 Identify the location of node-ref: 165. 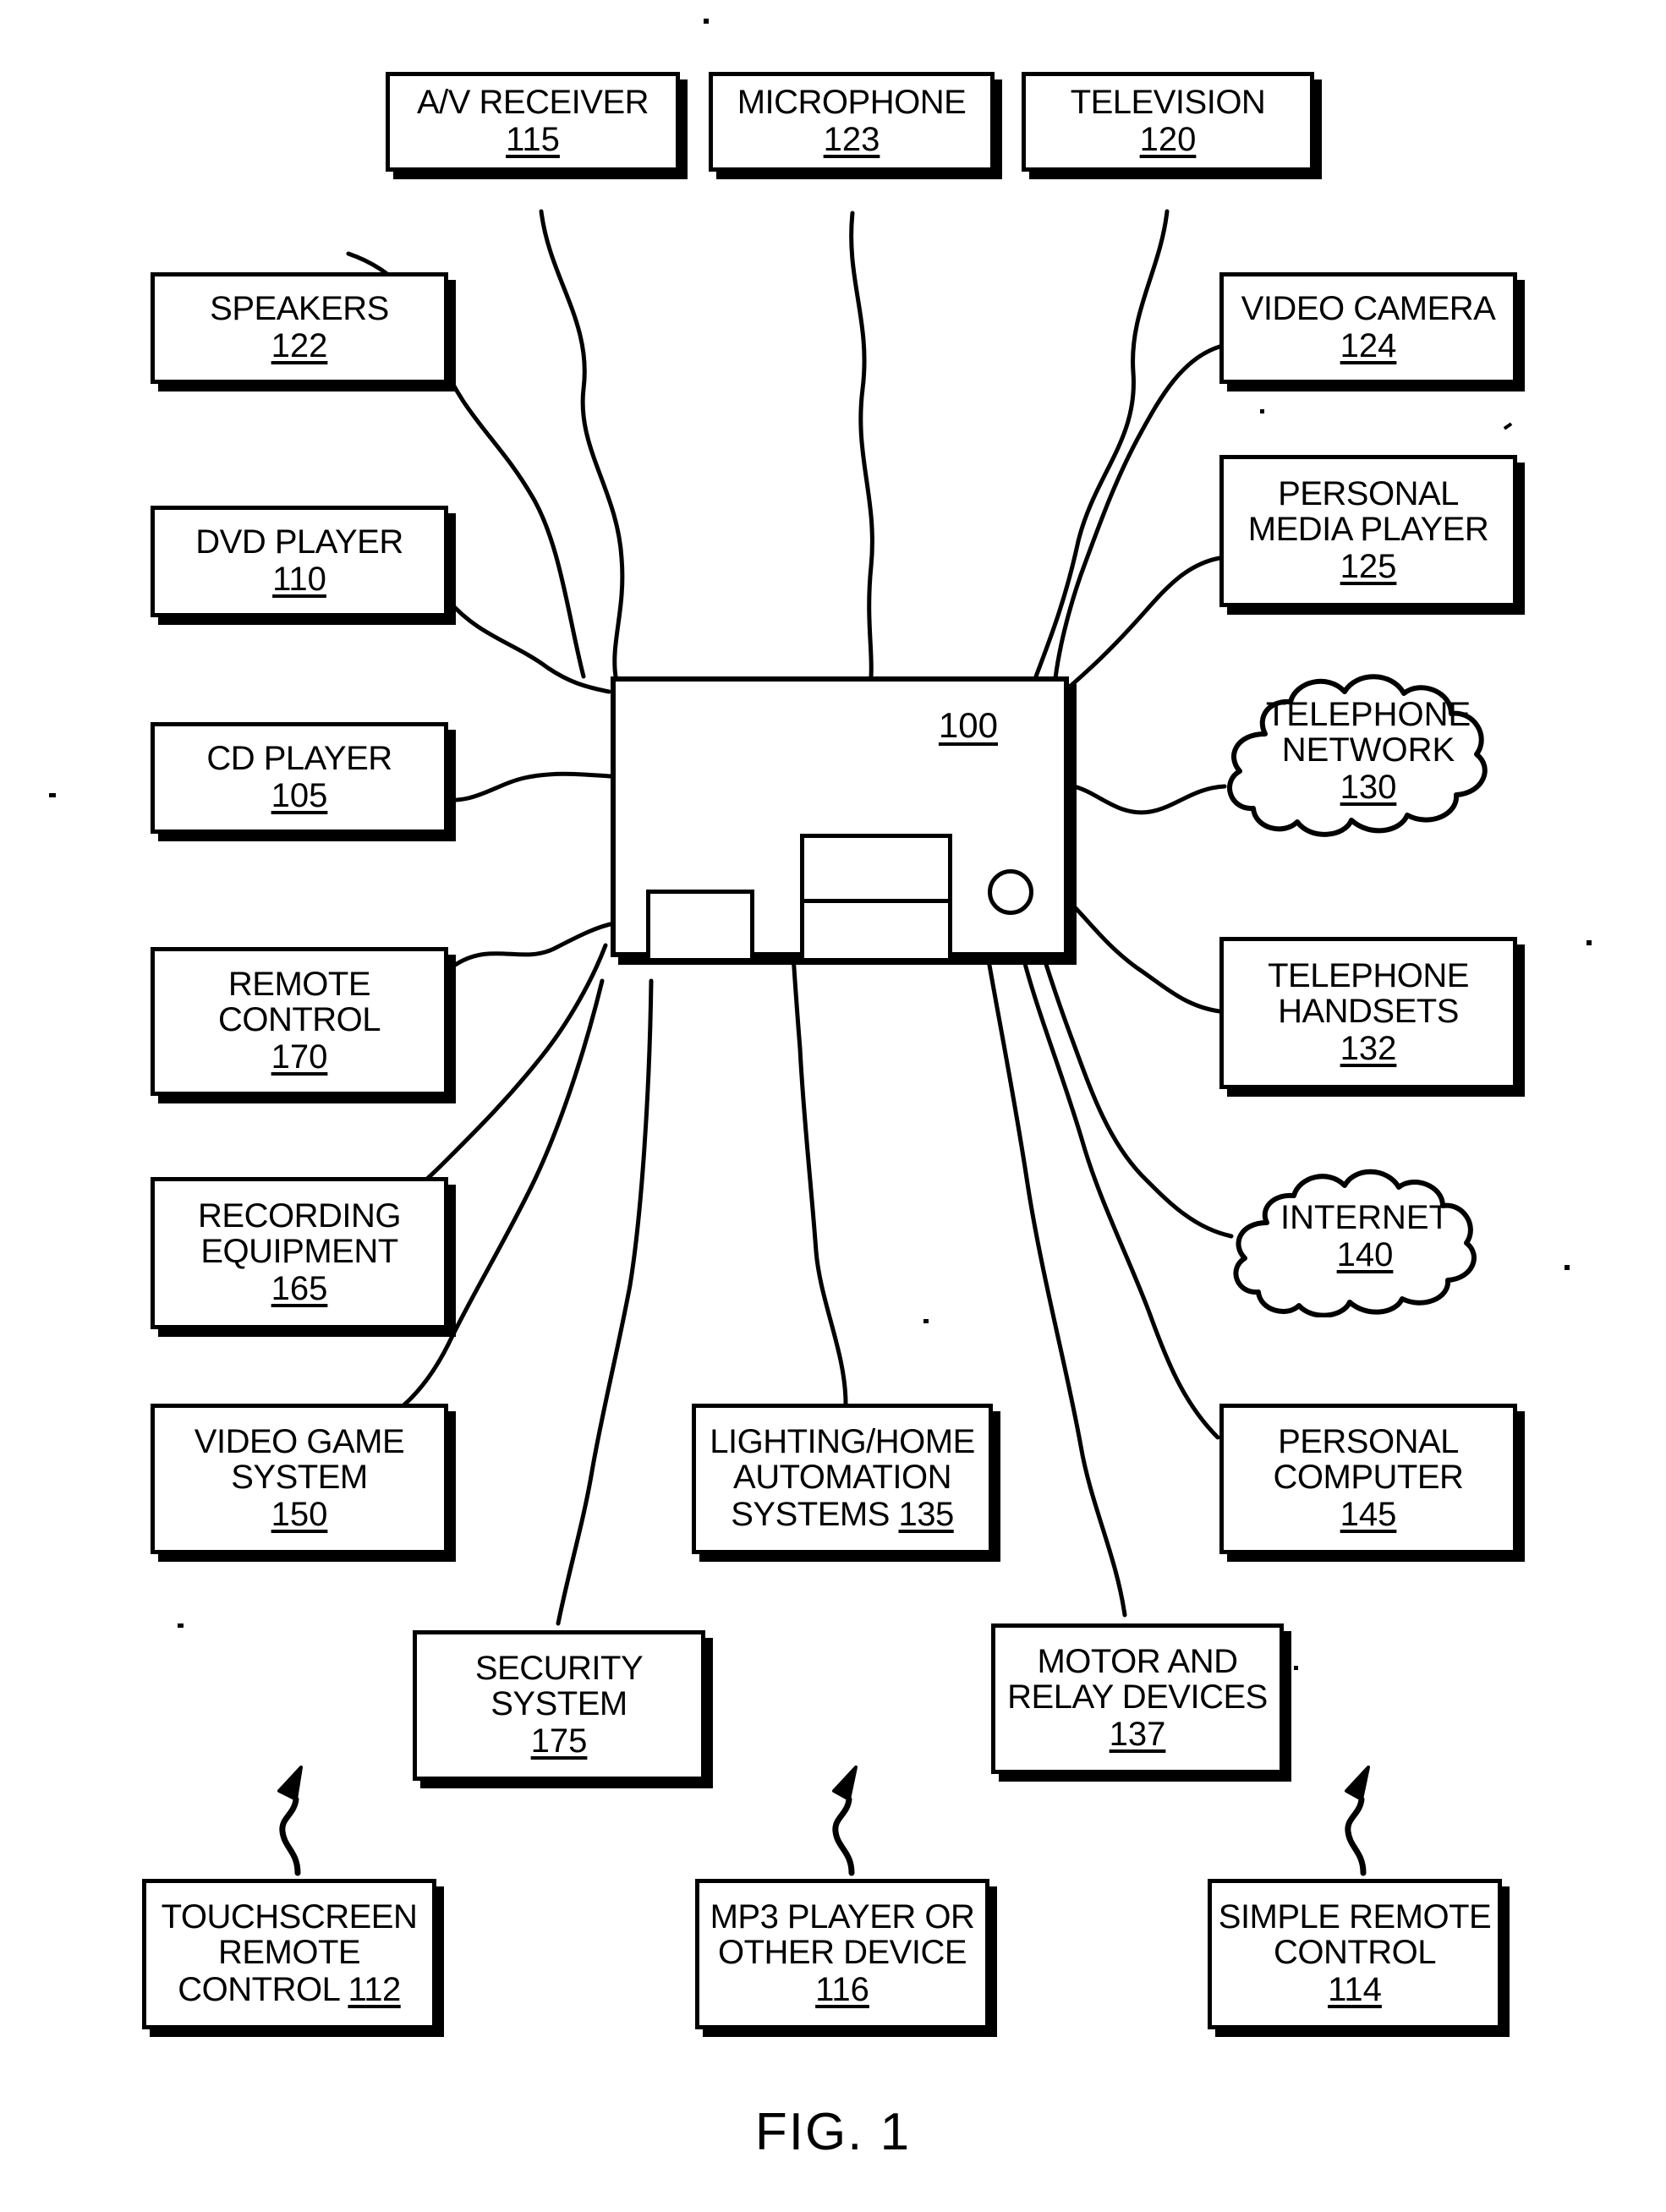
(299, 1288).